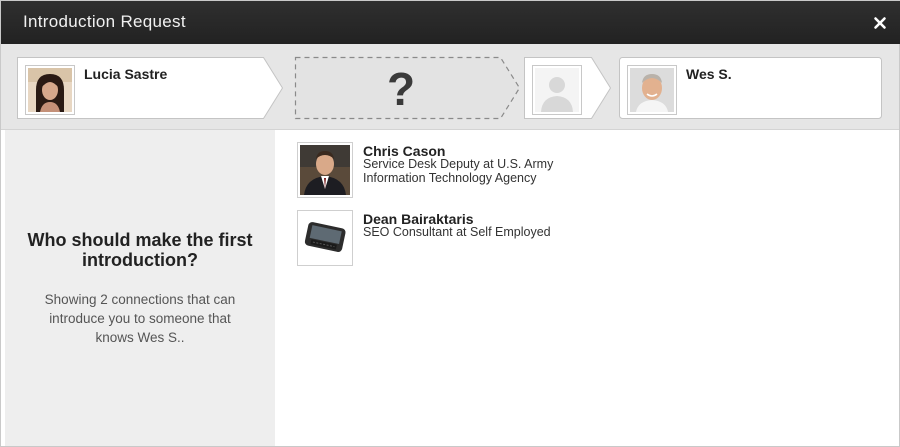  I want to click on connection-headline: SEO Consultant at Self Employed, so click(457, 232).